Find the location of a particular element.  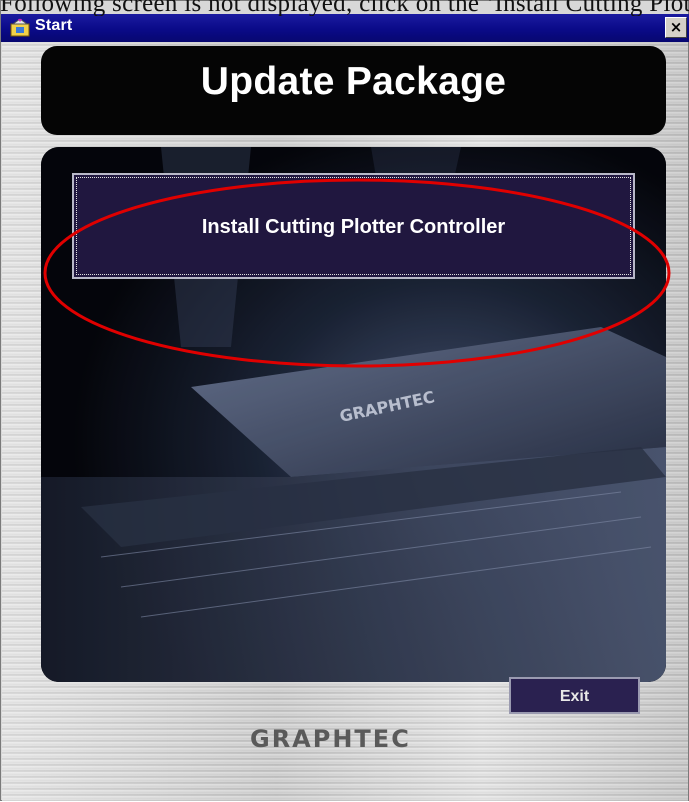

graphtec-logo: GRAPHTEC is located at coordinates (330, 739).